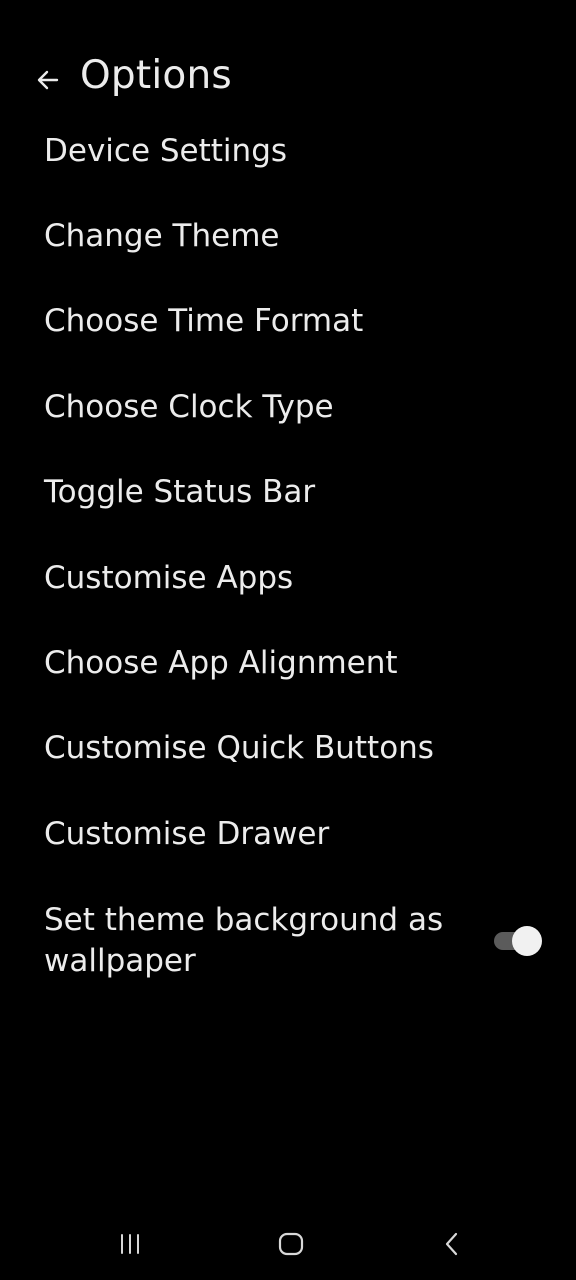 The width and height of the screenshot is (576, 1280). What do you see at coordinates (162, 236) in the screenshot?
I see `menu-item-label: Change Theme` at bounding box center [162, 236].